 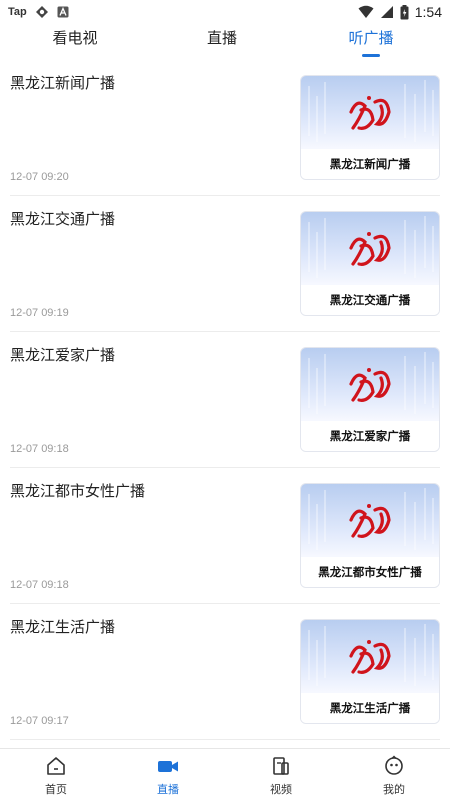 I want to click on thumbnail-caption: 黑龙江都市女性广播, so click(x=370, y=572).